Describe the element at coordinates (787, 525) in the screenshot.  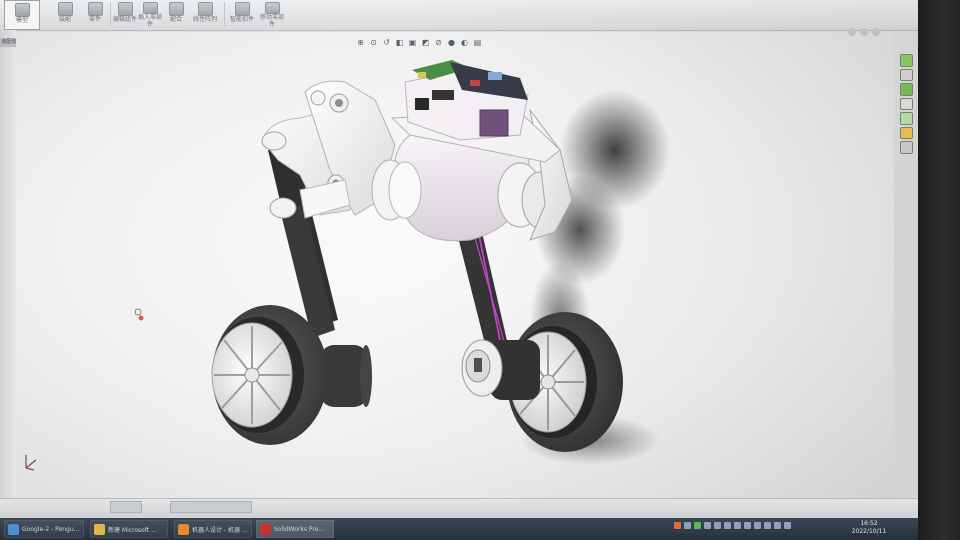
I see `input-method-icon` at that location.